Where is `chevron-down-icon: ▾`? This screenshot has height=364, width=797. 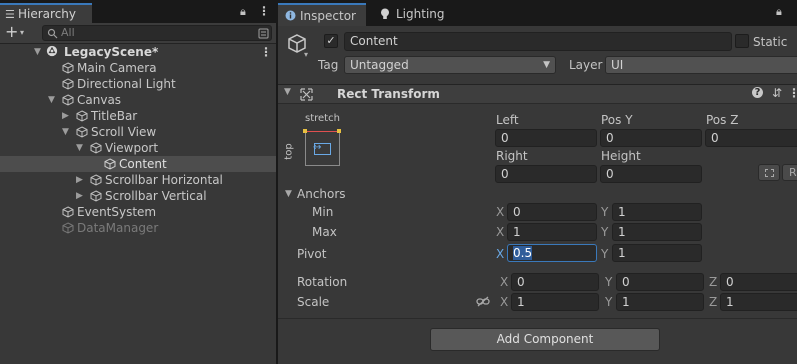
chevron-down-icon: ▾ is located at coordinates (22, 32).